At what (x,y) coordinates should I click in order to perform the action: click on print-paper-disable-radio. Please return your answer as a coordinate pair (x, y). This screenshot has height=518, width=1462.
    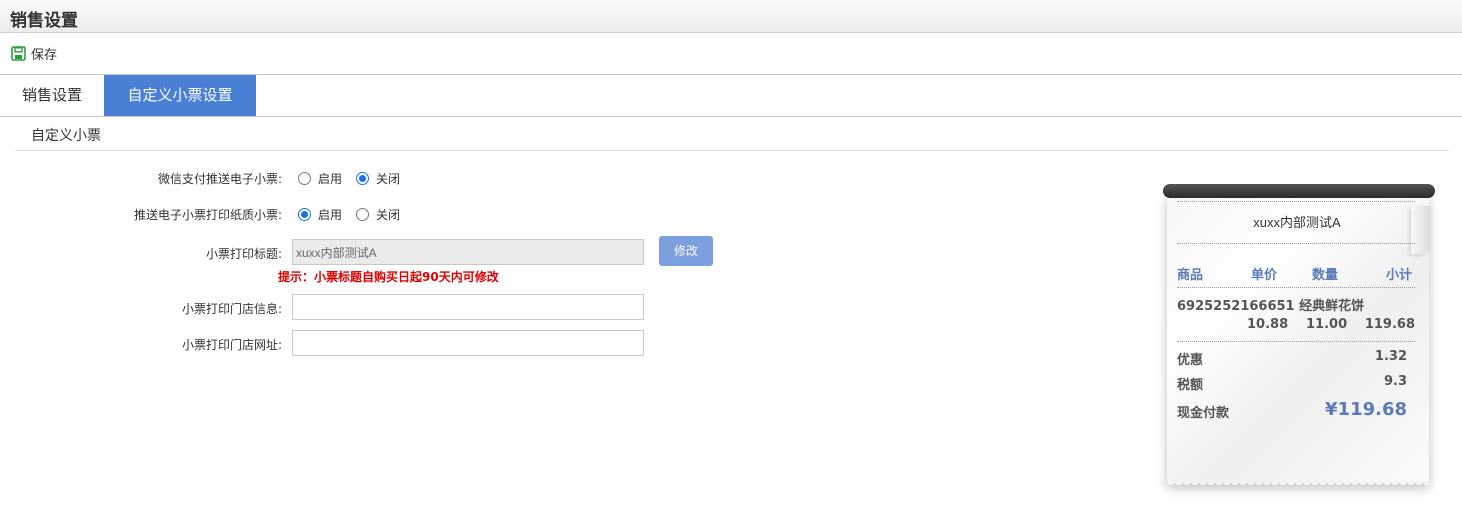
    Looking at the image, I should click on (363, 214).